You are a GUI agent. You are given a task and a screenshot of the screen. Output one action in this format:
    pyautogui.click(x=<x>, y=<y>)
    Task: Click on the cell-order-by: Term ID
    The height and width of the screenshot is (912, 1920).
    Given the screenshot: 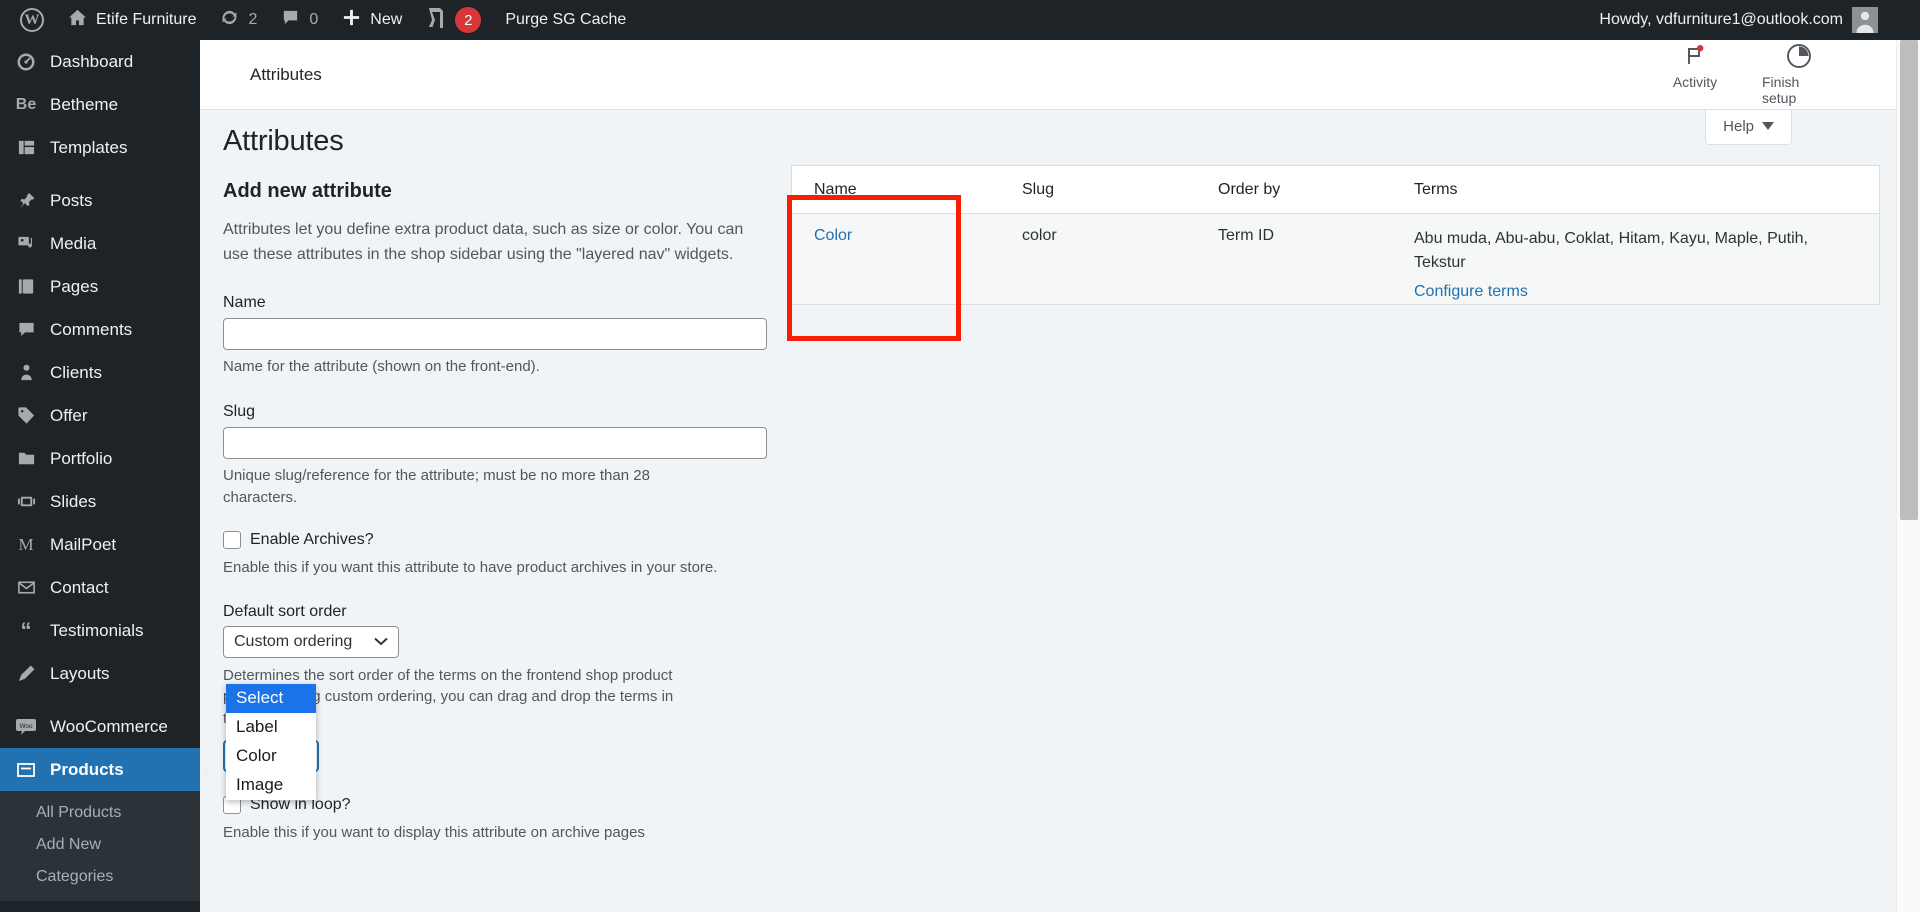 What is the action you would take?
    pyautogui.click(x=1246, y=235)
    